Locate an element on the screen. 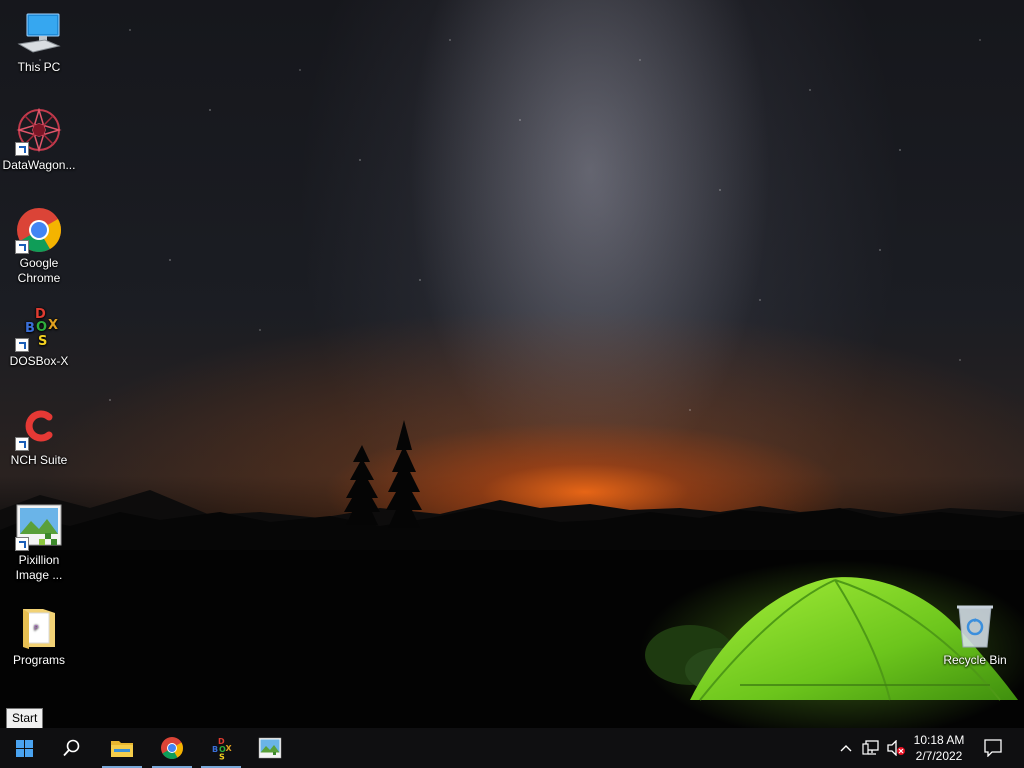  recycle-bin-icon is located at coordinates (975, 627).